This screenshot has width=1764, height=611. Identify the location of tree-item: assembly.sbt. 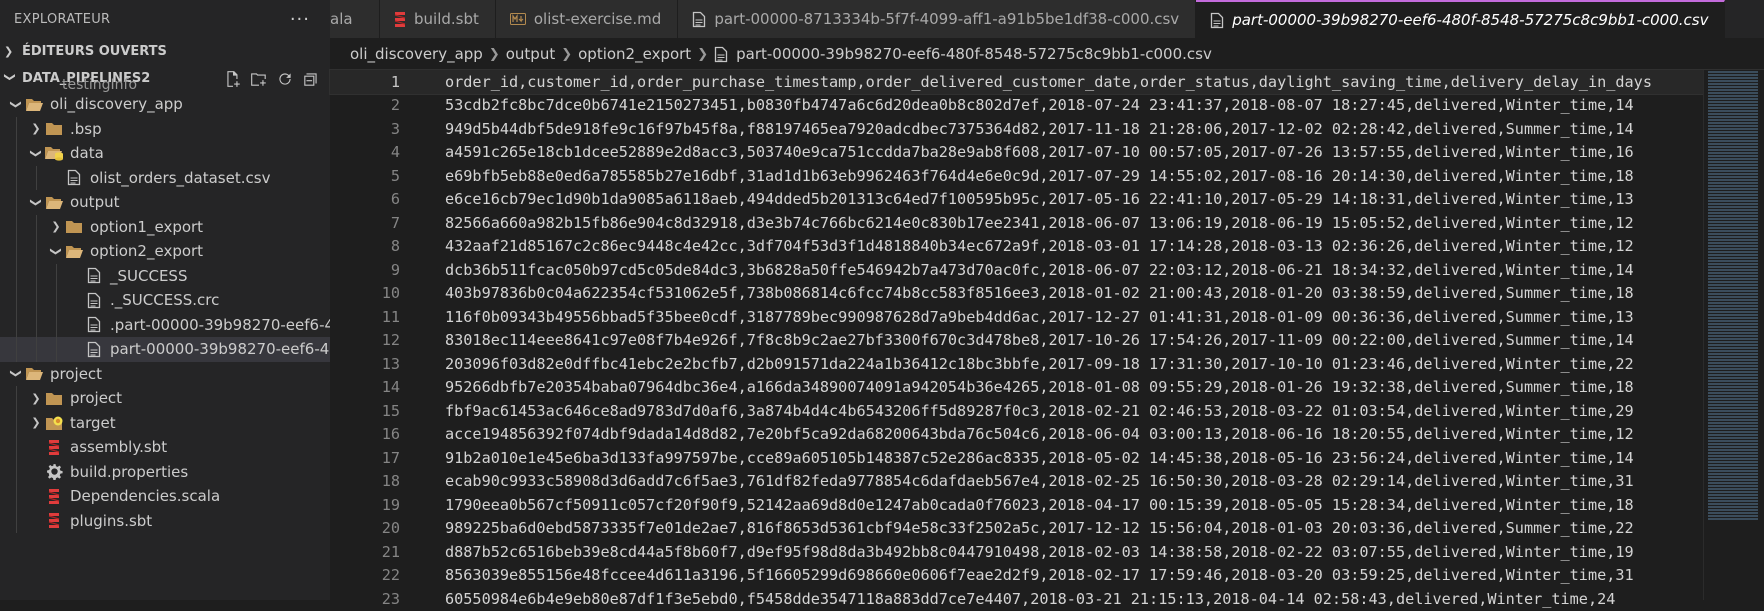
(165, 447).